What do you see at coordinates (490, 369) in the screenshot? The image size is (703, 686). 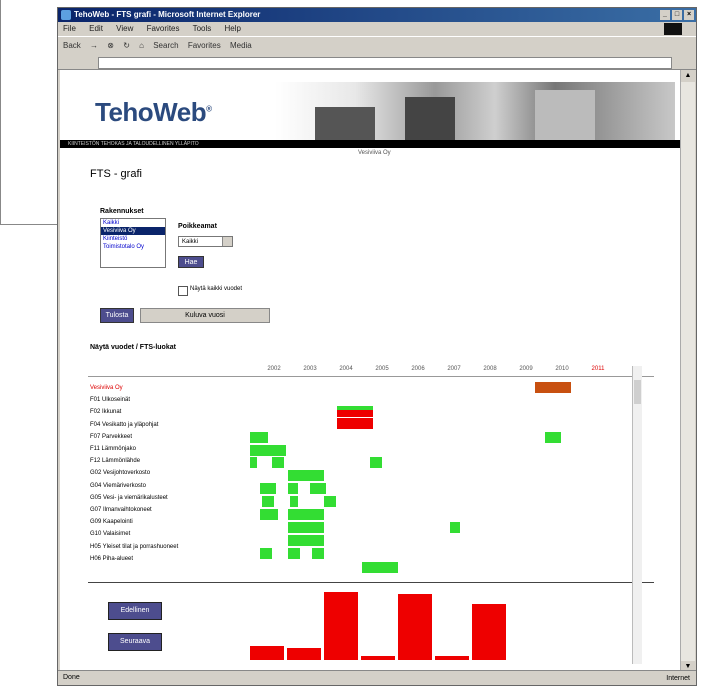 I see `year-label: 2008` at bounding box center [490, 369].